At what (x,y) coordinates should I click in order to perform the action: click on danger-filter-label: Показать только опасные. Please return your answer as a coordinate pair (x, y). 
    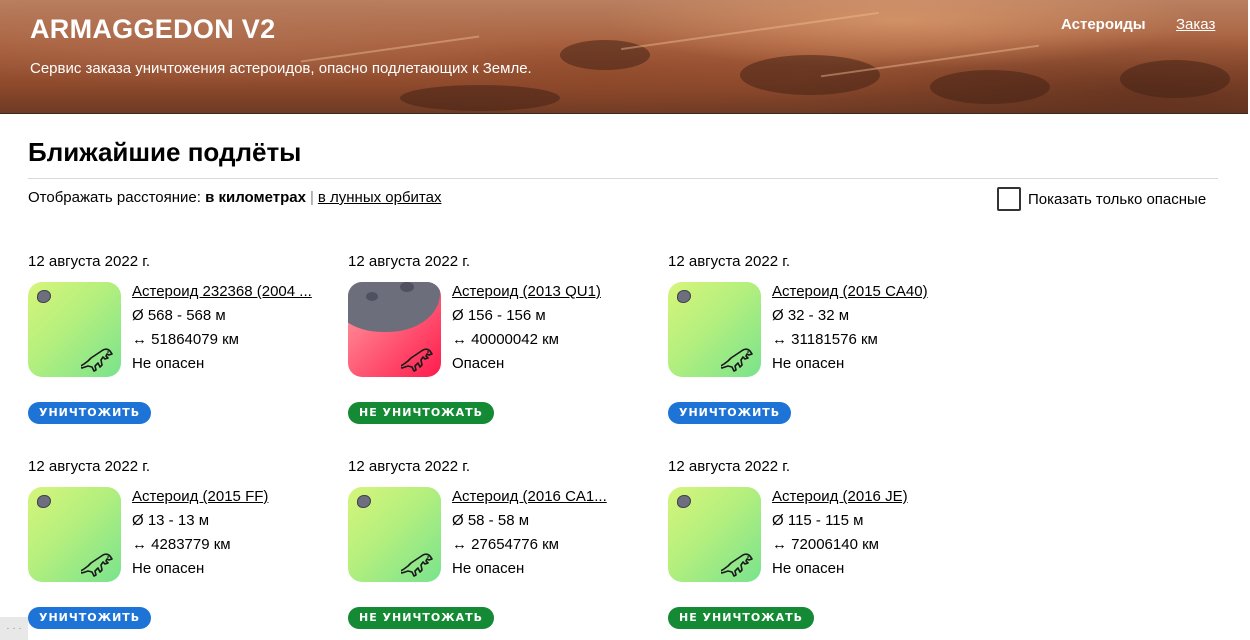
    Looking at the image, I should click on (1117, 199).